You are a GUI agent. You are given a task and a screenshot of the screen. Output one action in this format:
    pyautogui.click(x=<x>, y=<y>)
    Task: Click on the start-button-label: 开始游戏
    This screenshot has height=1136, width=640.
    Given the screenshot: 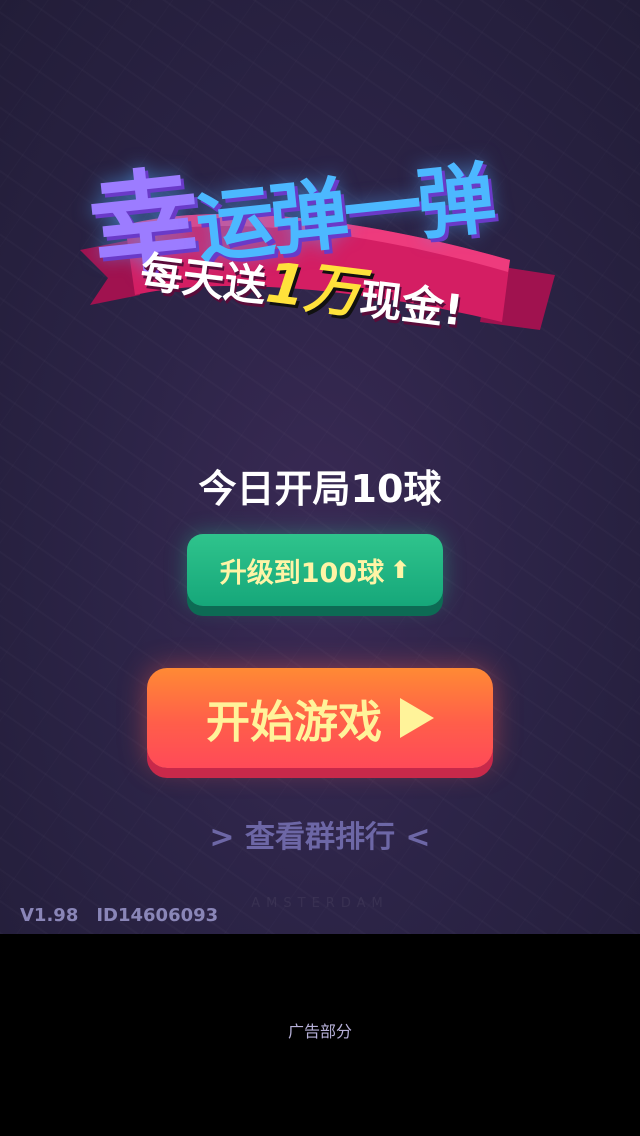 What is the action you would take?
    pyautogui.click(x=294, y=722)
    